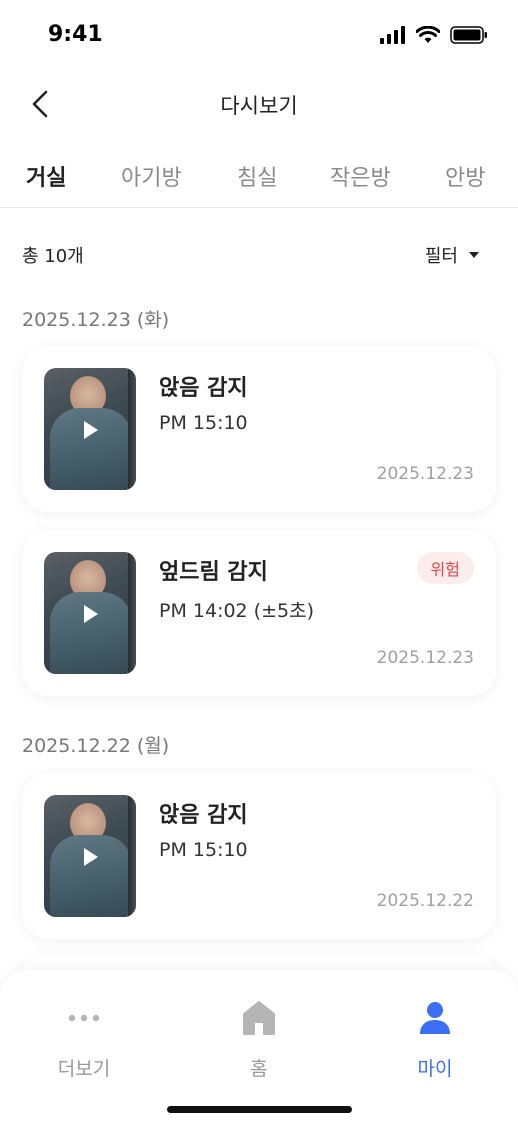 The height and width of the screenshot is (1124, 518). Describe the element at coordinates (259, 1069) in the screenshot. I see `nav-home-label: 홈` at that location.